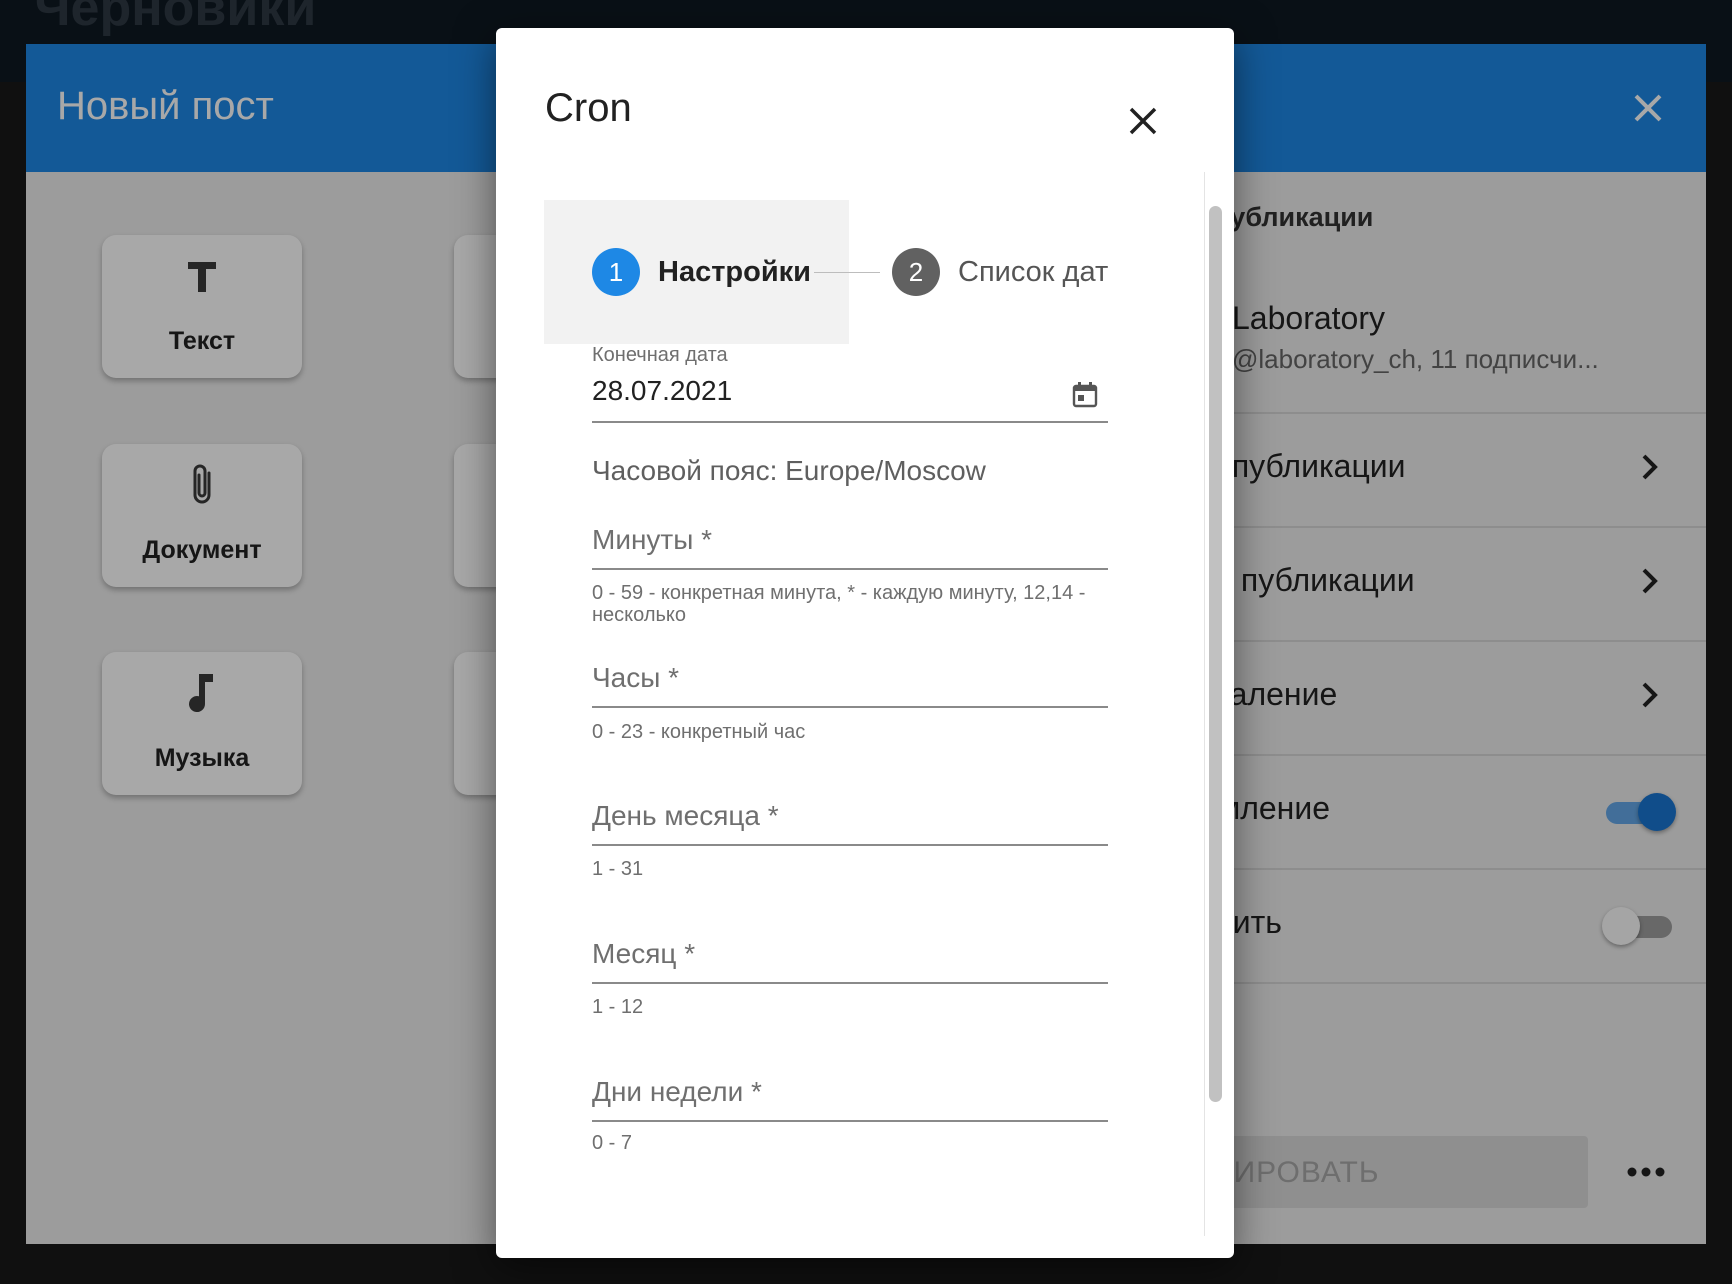 The height and width of the screenshot is (1284, 1732). I want to click on end-date-field: Конечная дата 28.07.2021, so click(850, 384).